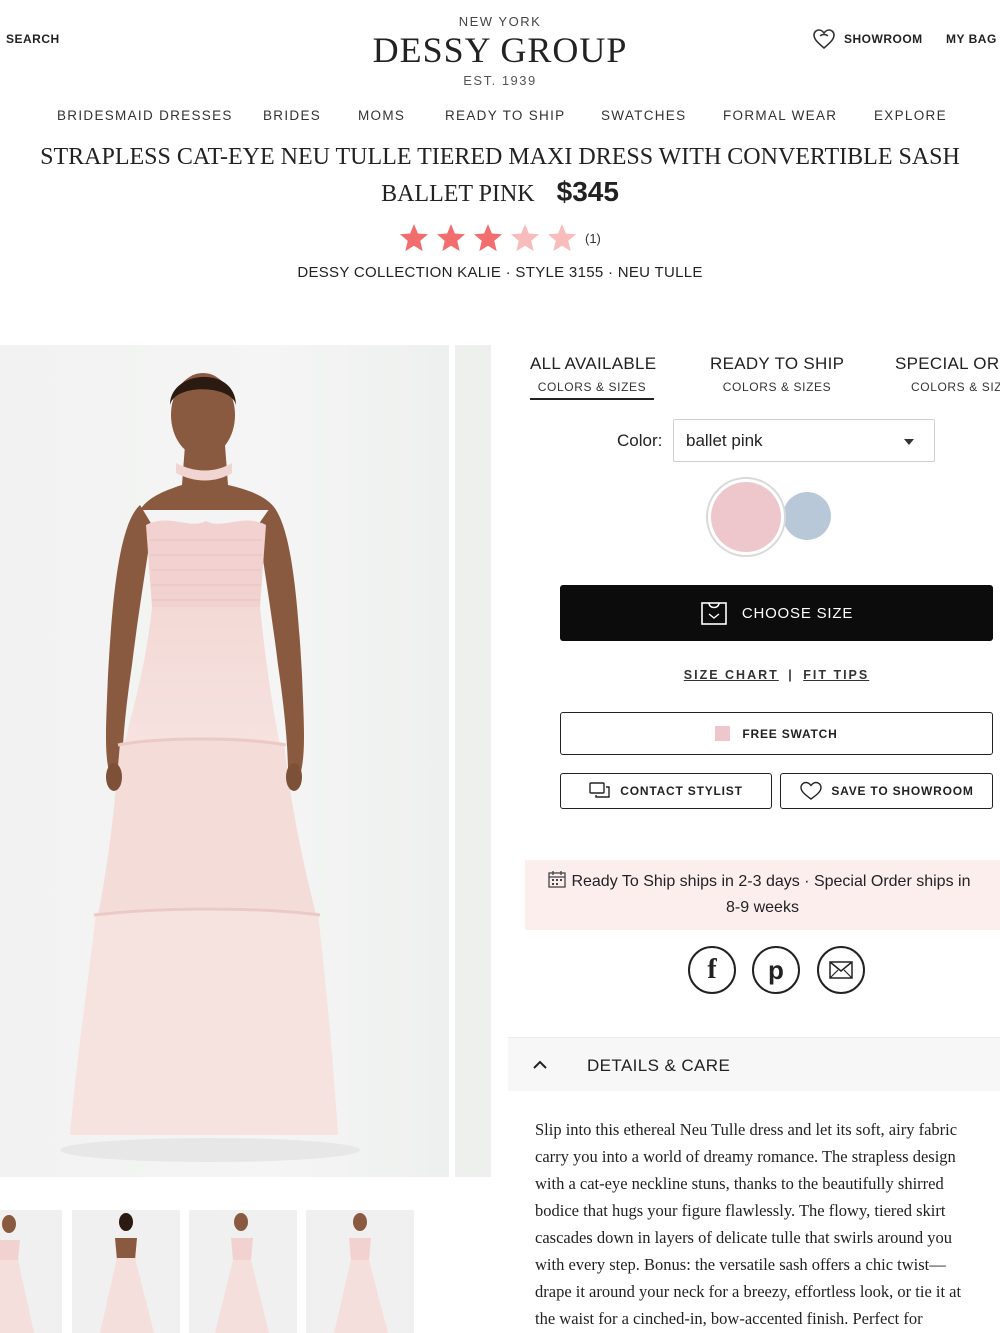 This screenshot has height=1333, width=1000. I want to click on pinterest-share-button: p, so click(776, 970).